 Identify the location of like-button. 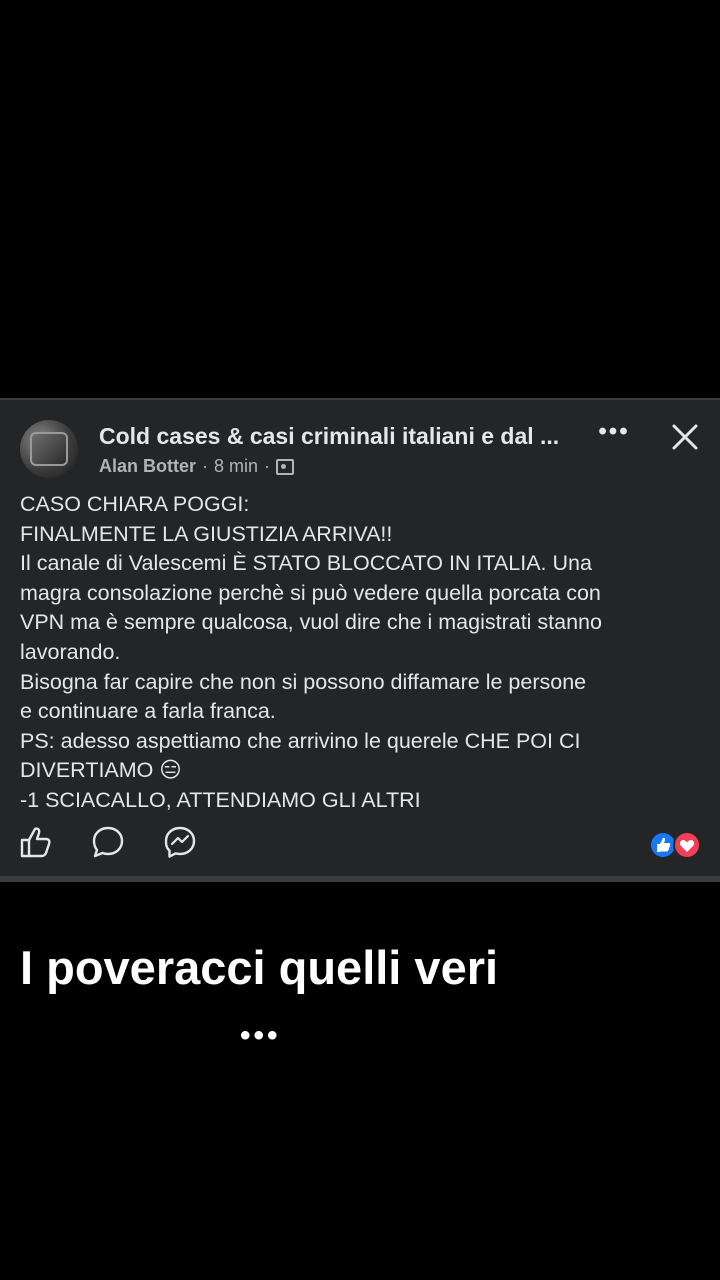
(38, 844).